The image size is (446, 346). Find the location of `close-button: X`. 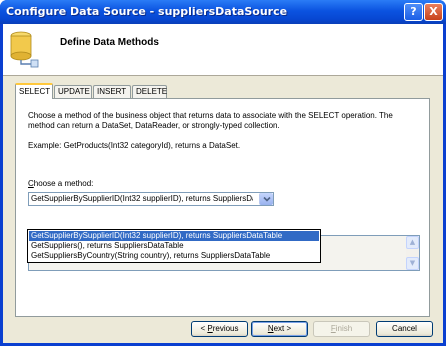

close-button: X is located at coordinates (433, 12).